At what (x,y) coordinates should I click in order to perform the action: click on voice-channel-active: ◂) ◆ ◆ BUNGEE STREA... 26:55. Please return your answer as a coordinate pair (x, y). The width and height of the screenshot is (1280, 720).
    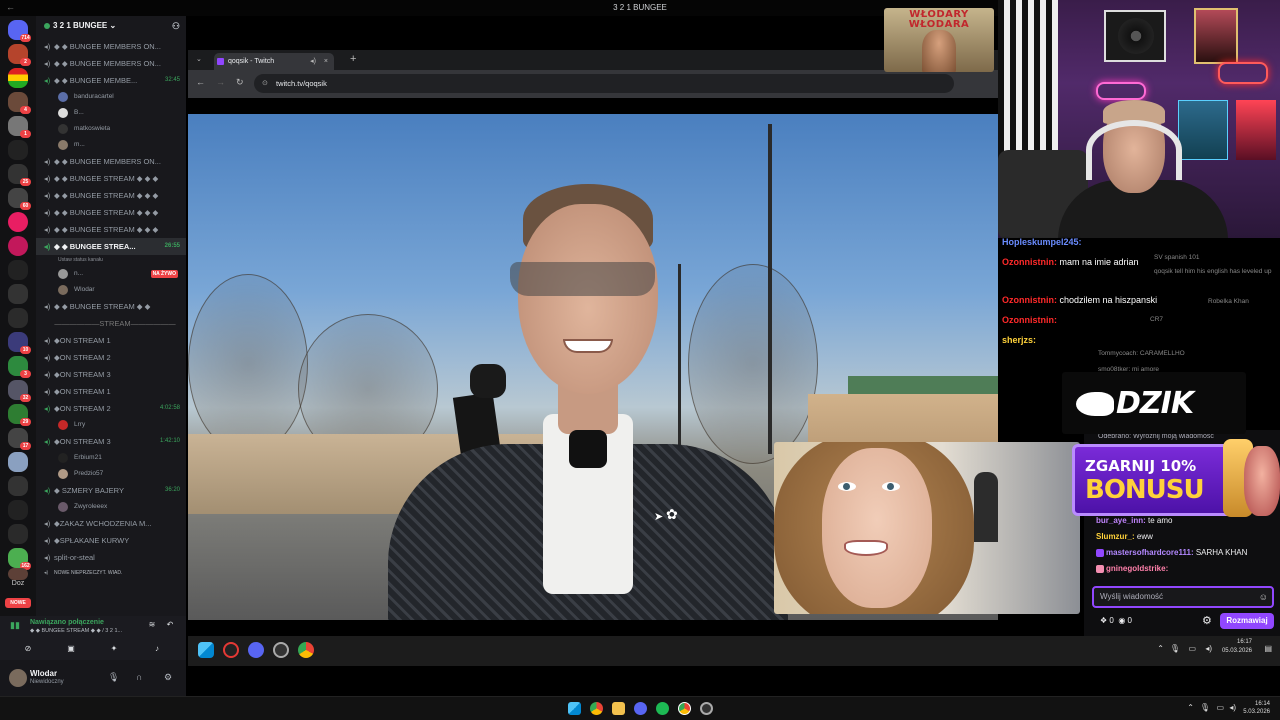
    Looking at the image, I should click on (111, 246).